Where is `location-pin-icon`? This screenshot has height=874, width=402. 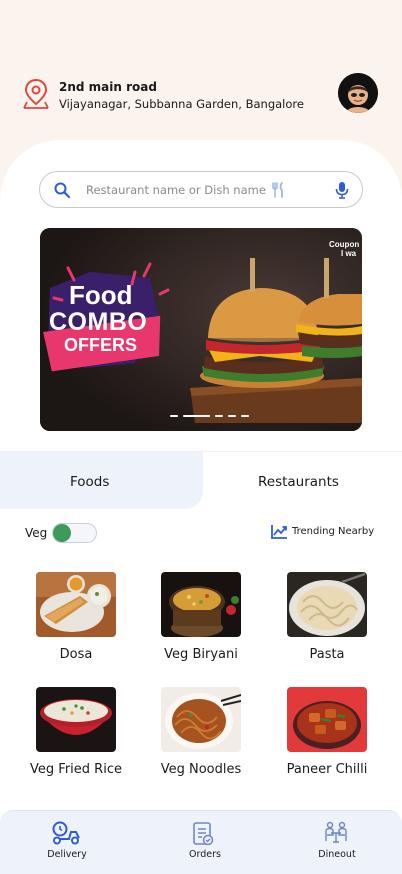
location-pin-icon is located at coordinates (36, 94).